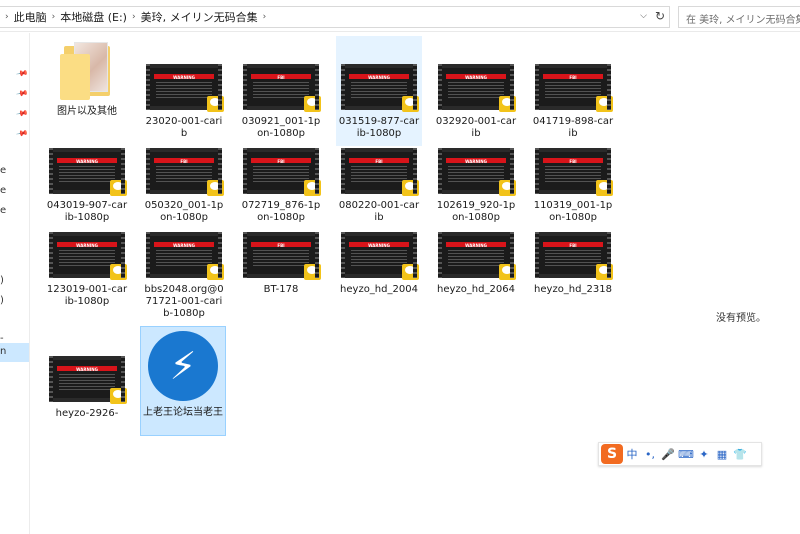  I want to click on video-item: FBI 050320_001-1pon-1080p, so click(184, 188).